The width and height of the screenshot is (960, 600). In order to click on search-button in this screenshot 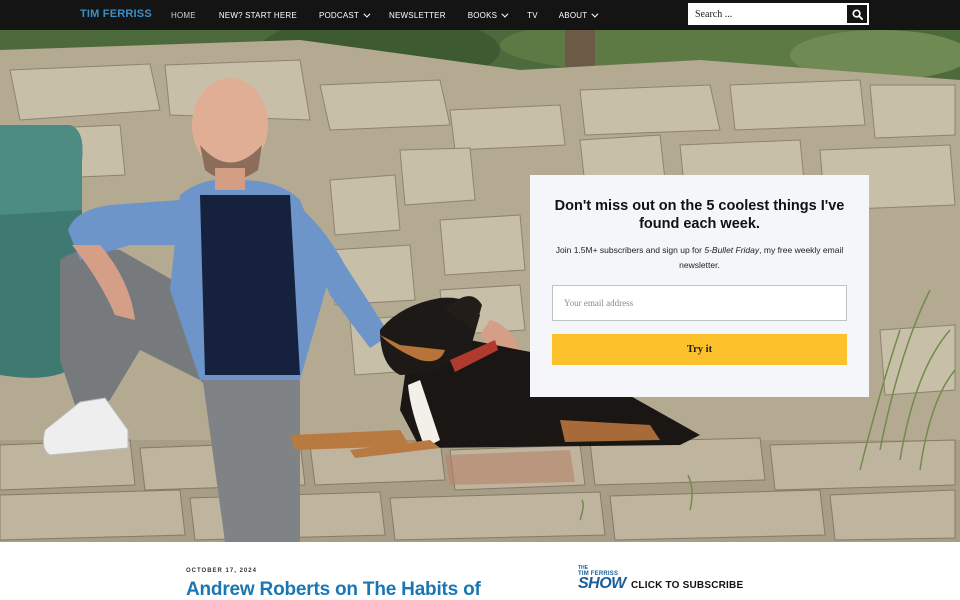, I will do `click(857, 14)`.